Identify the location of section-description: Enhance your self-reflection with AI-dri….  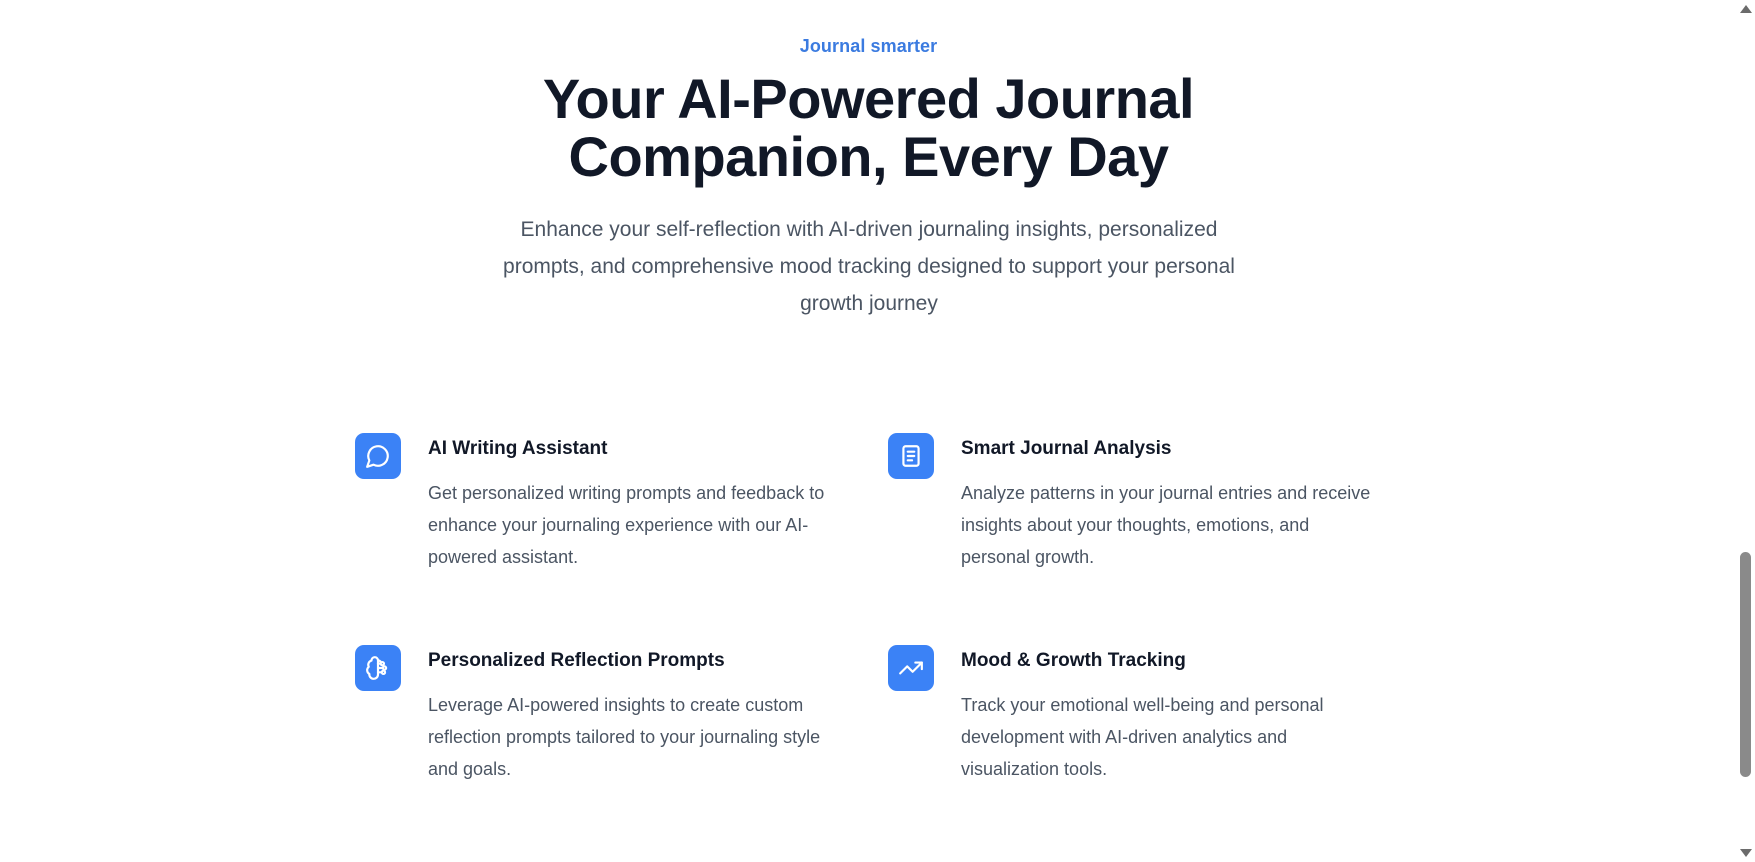
(869, 266).